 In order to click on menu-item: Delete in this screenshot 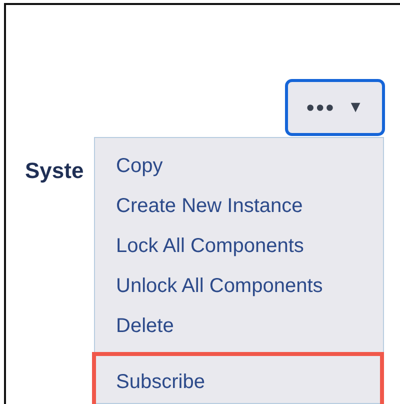, I will do `click(239, 326)`.